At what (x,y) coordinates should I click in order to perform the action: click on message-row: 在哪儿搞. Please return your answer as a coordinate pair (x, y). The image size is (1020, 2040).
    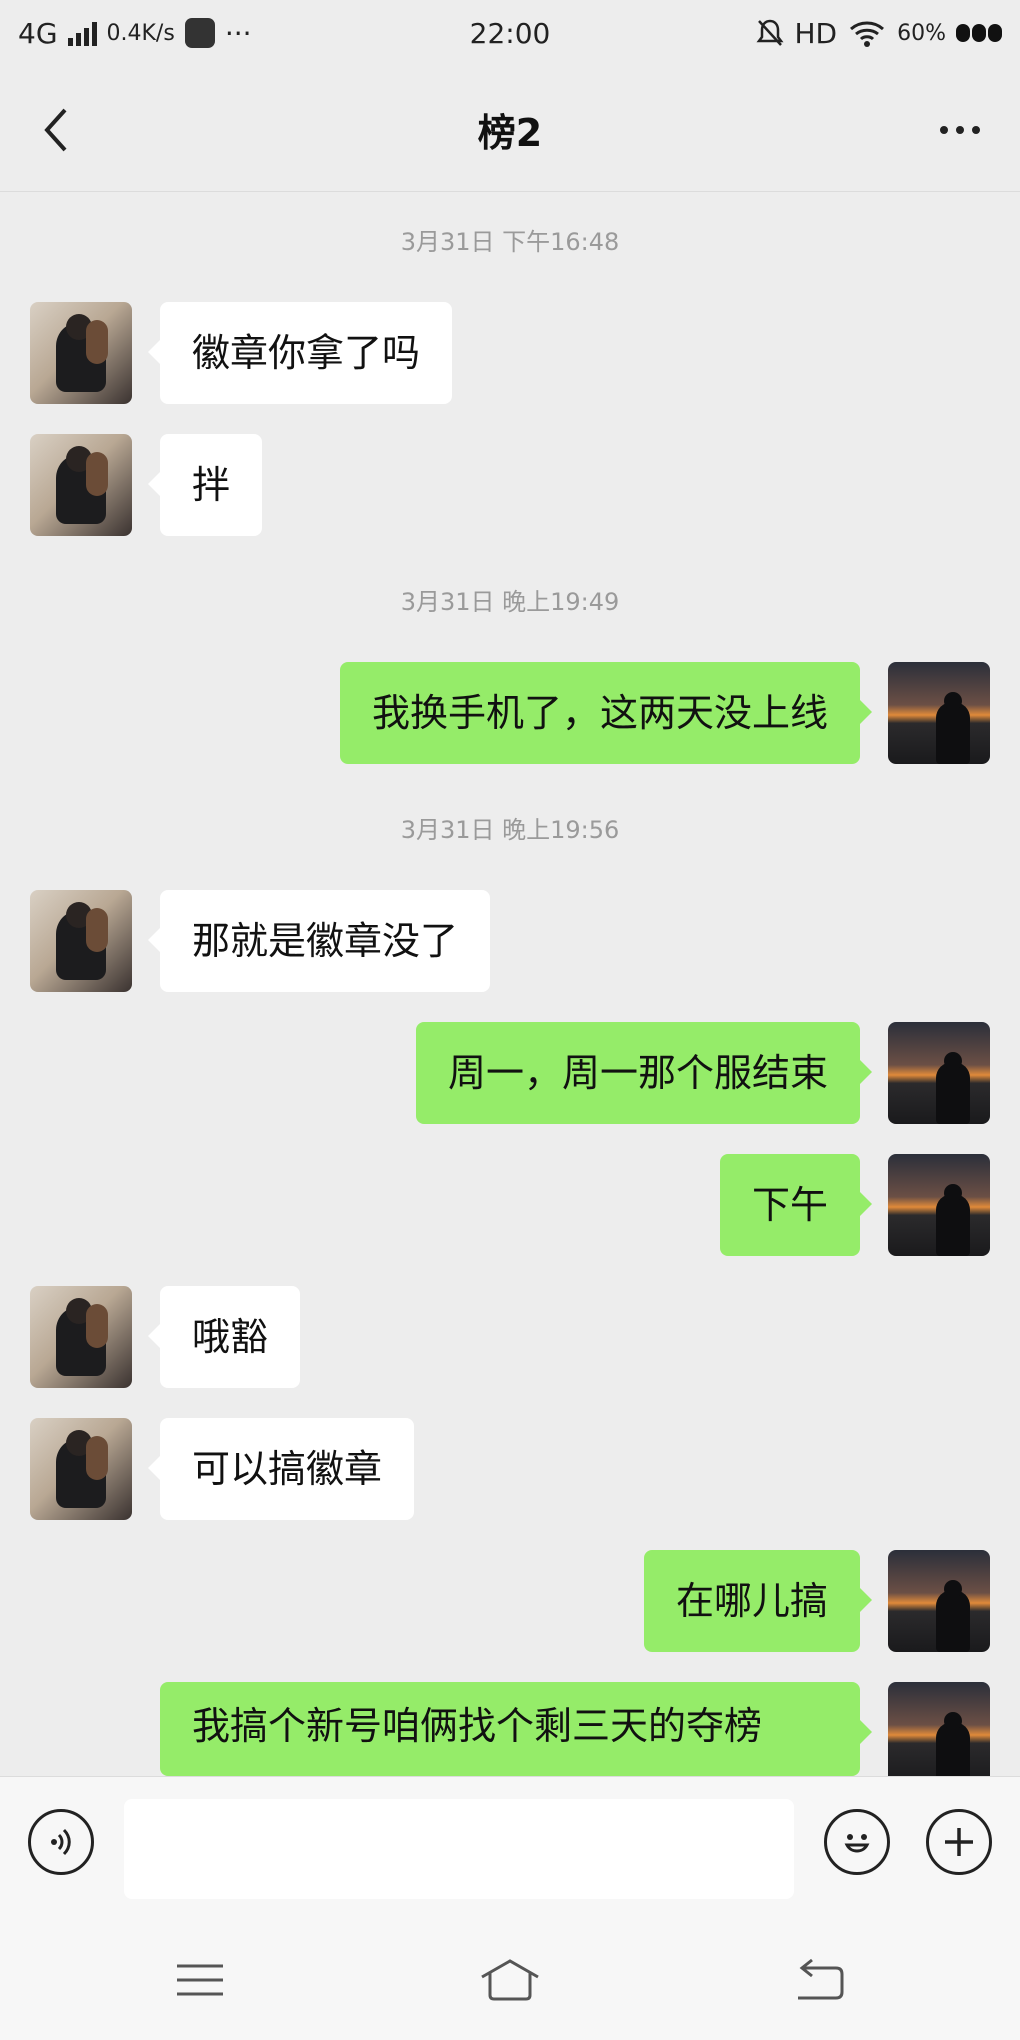
    Looking at the image, I should click on (510, 1602).